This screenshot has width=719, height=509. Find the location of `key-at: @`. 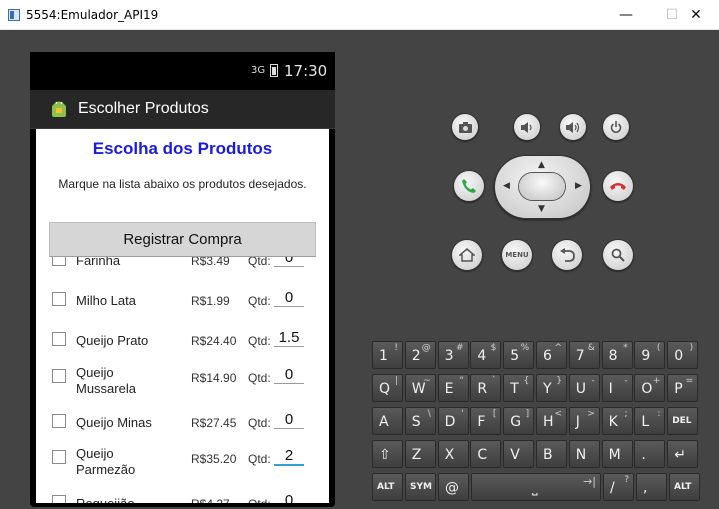

key-at: @ is located at coordinates (453, 487).